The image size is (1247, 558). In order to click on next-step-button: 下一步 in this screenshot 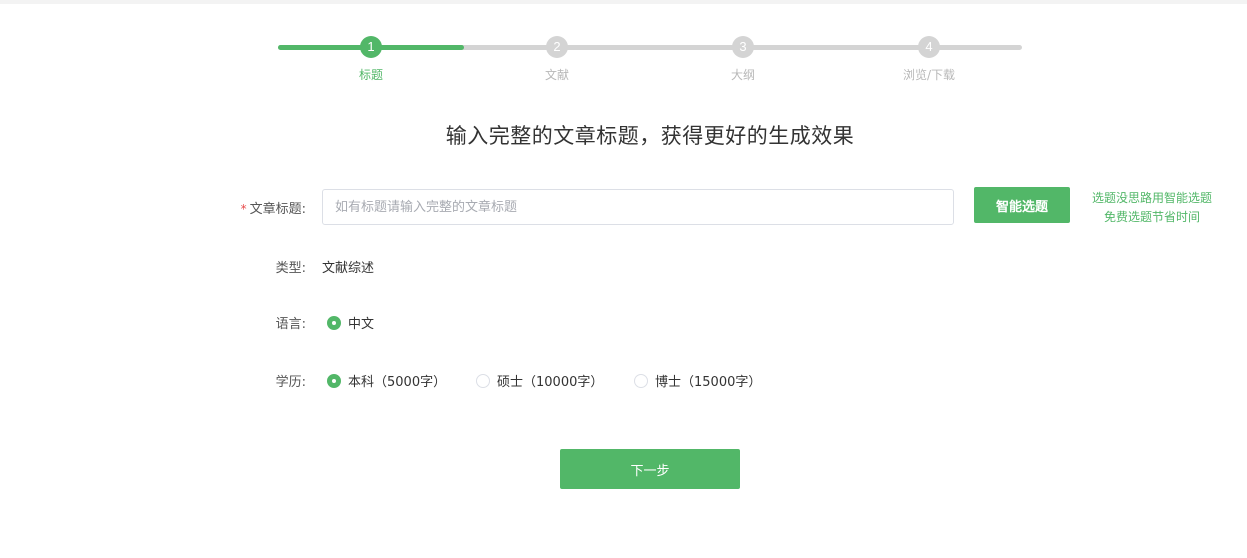, I will do `click(650, 469)`.